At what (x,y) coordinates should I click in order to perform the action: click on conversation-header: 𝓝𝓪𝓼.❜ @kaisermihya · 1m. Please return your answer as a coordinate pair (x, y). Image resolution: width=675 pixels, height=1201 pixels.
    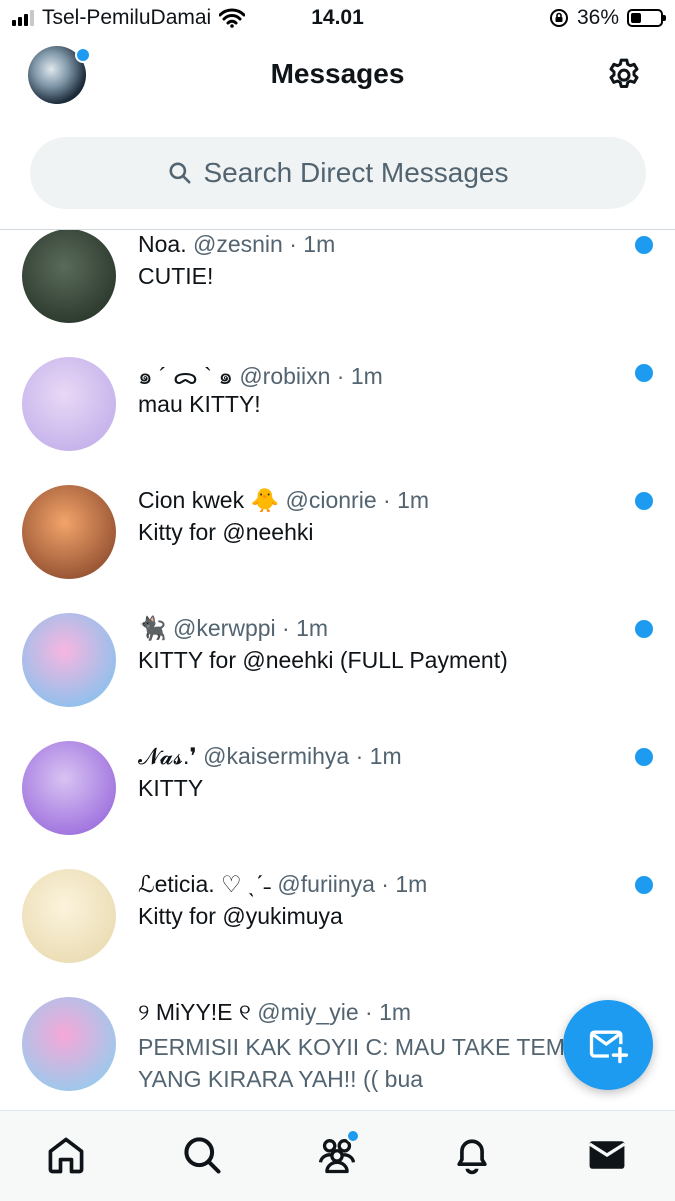
    Looking at the image, I should click on (381, 756).